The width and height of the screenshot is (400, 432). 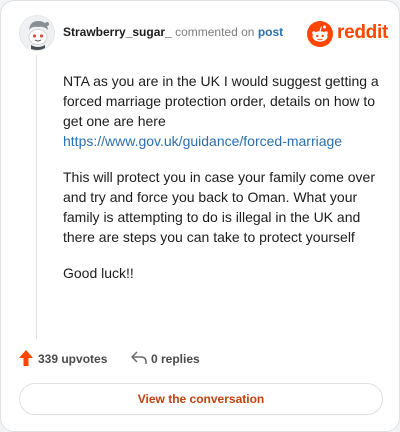 I want to click on reddit-wordmark: reddit, so click(x=362, y=32).